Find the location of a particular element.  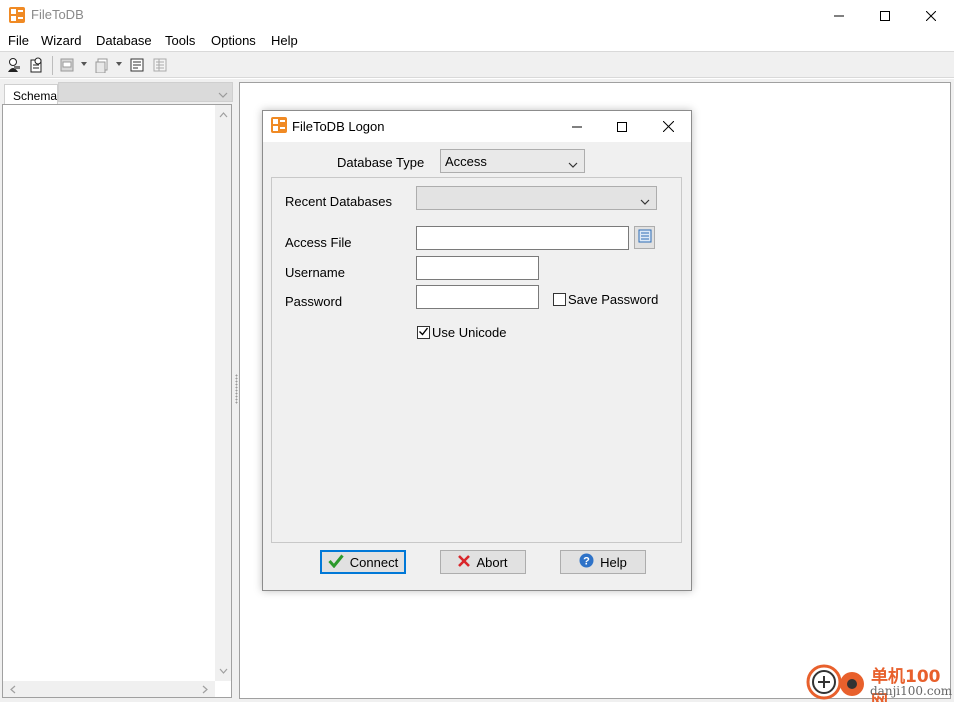

database-type-select: Access is located at coordinates (512, 161).